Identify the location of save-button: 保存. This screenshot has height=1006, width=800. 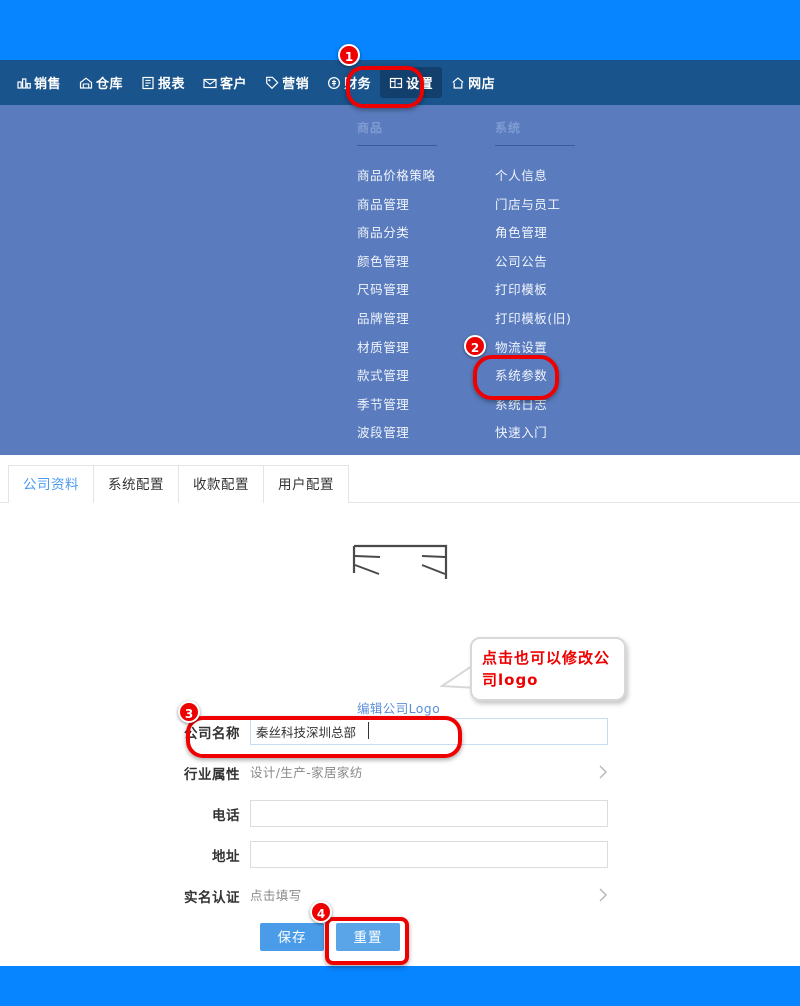
(292, 937).